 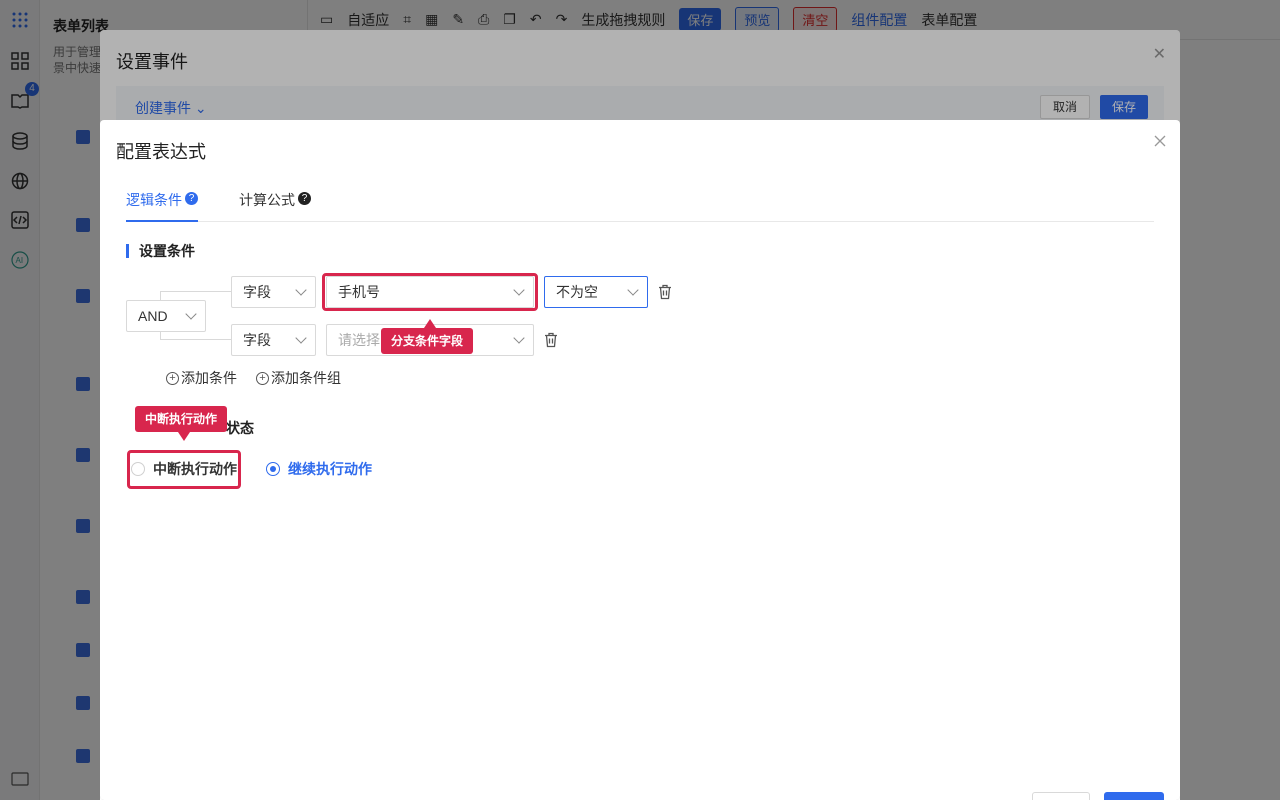 What do you see at coordinates (161, 152) in the screenshot?
I see `expression-dialog-title: 配置表达式` at bounding box center [161, 152].